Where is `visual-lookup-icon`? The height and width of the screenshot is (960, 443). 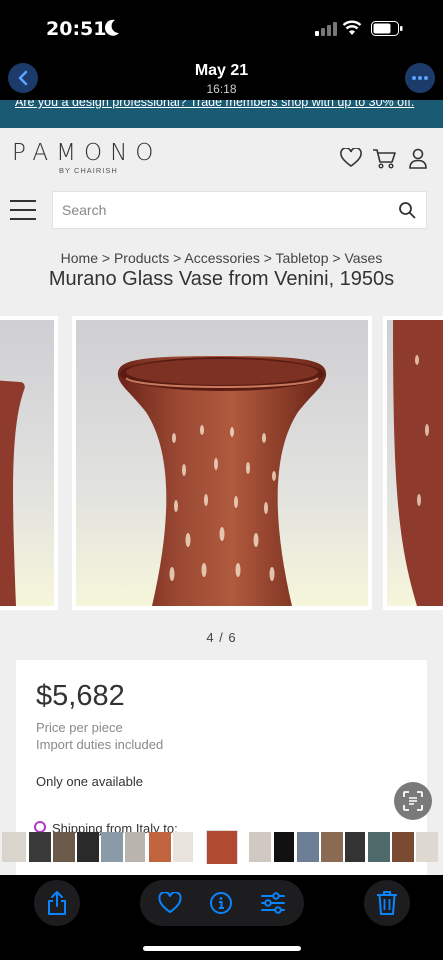
visual-lookup-icon is located at coordinates (413, 801).